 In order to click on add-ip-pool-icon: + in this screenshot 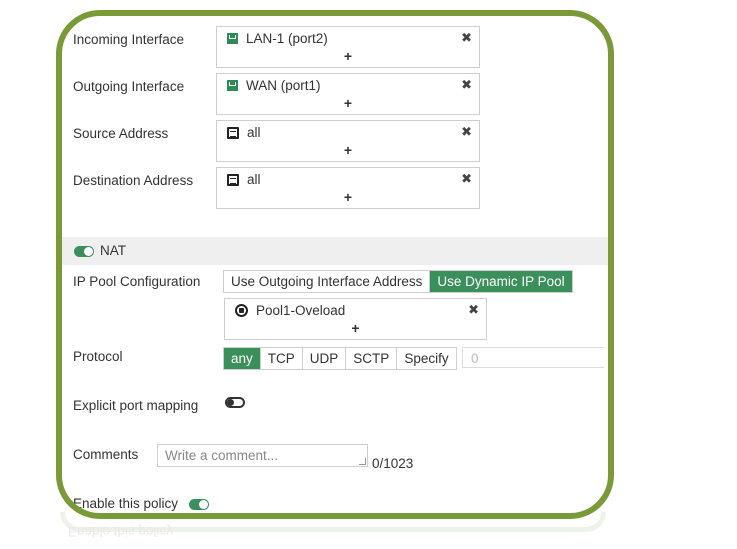, I will do `click(355, 328)`.